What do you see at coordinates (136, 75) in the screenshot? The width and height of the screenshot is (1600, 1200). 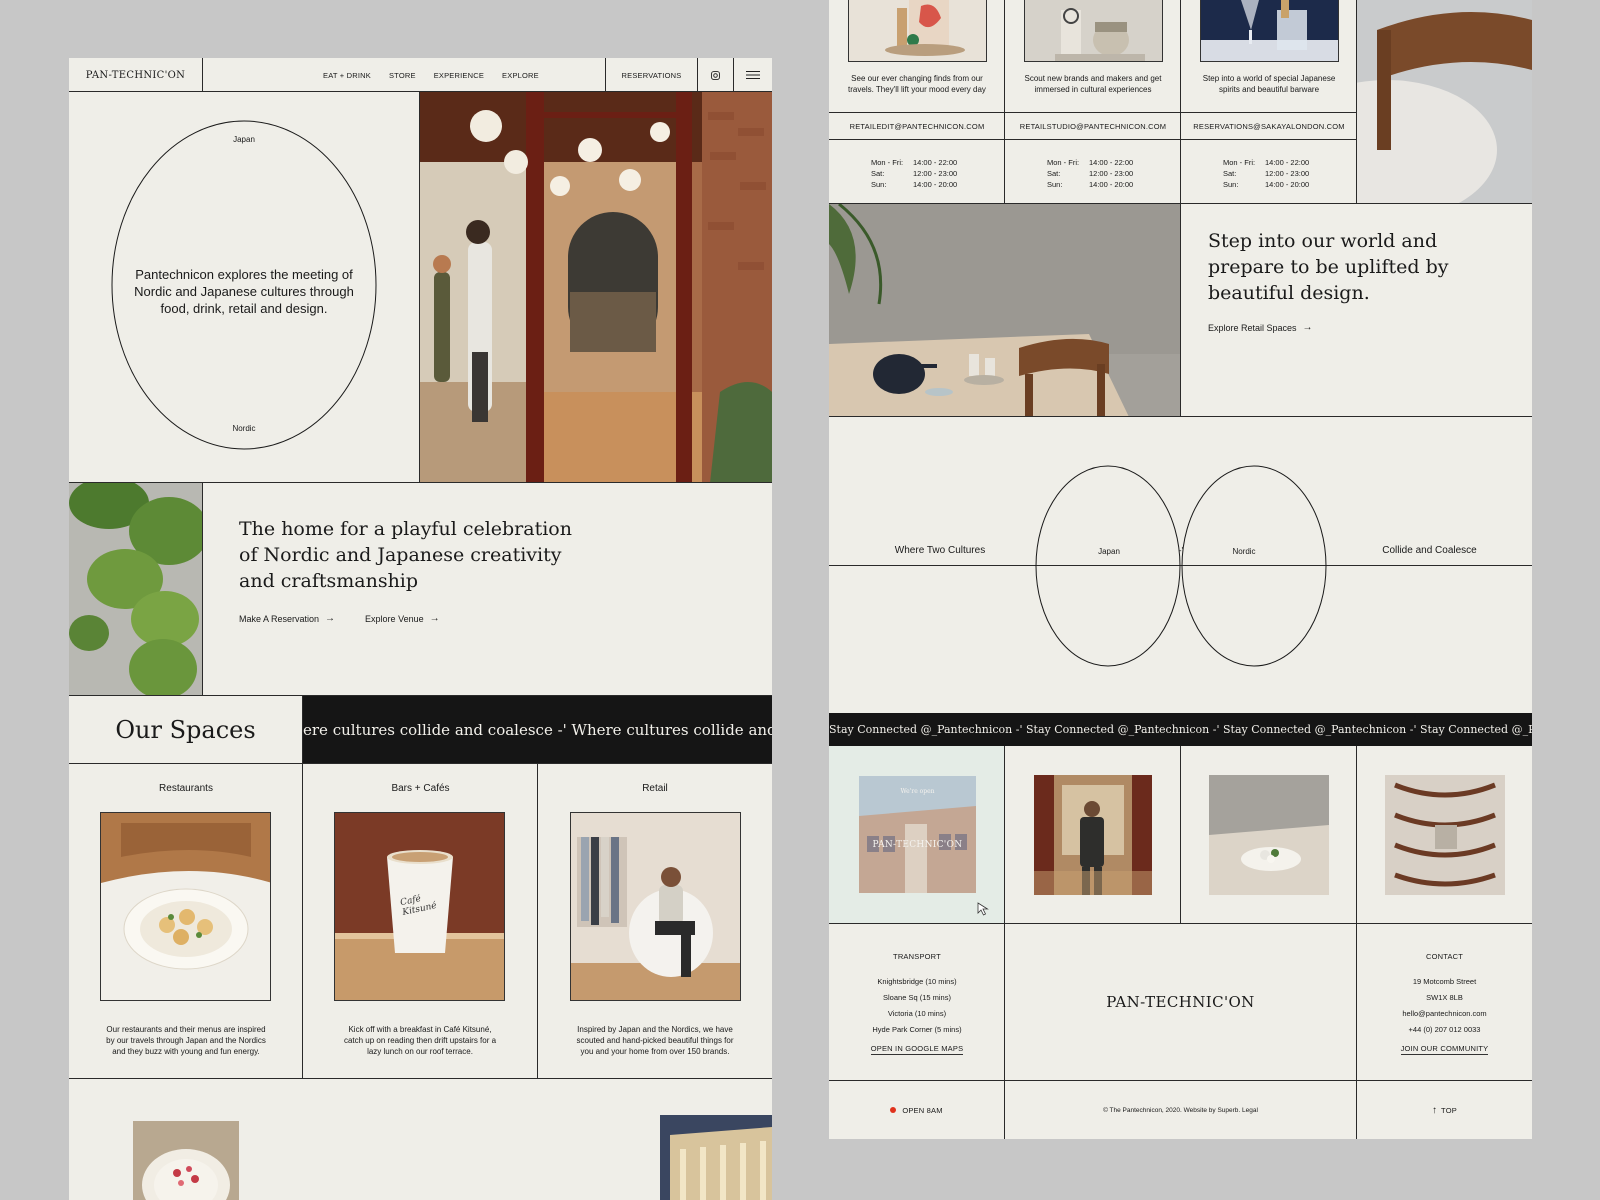 I see `brand-logo: PAN-TECHNIC'ON` at bounding box center [136, 75].